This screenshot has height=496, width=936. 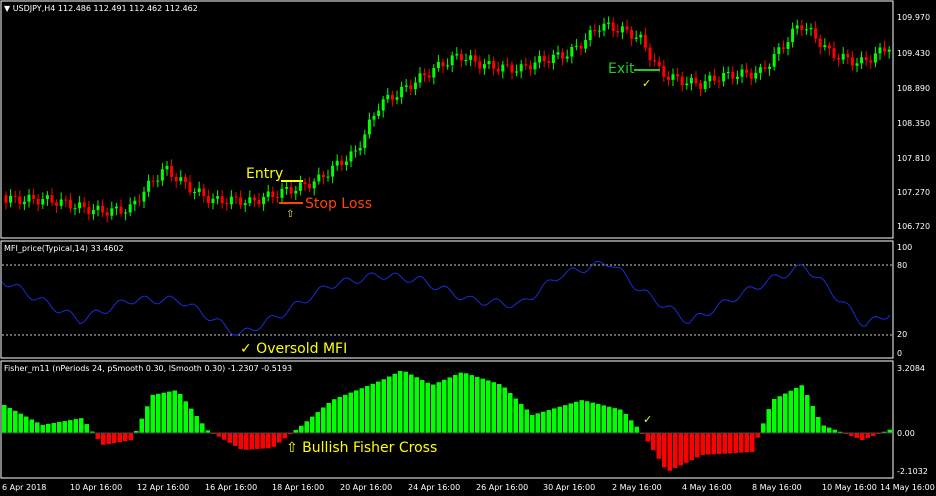 What do you see at coordinates (914, 53) in the screenshot?
I see `price-axis-tick: 109.430` at bounding box center [914, 53].